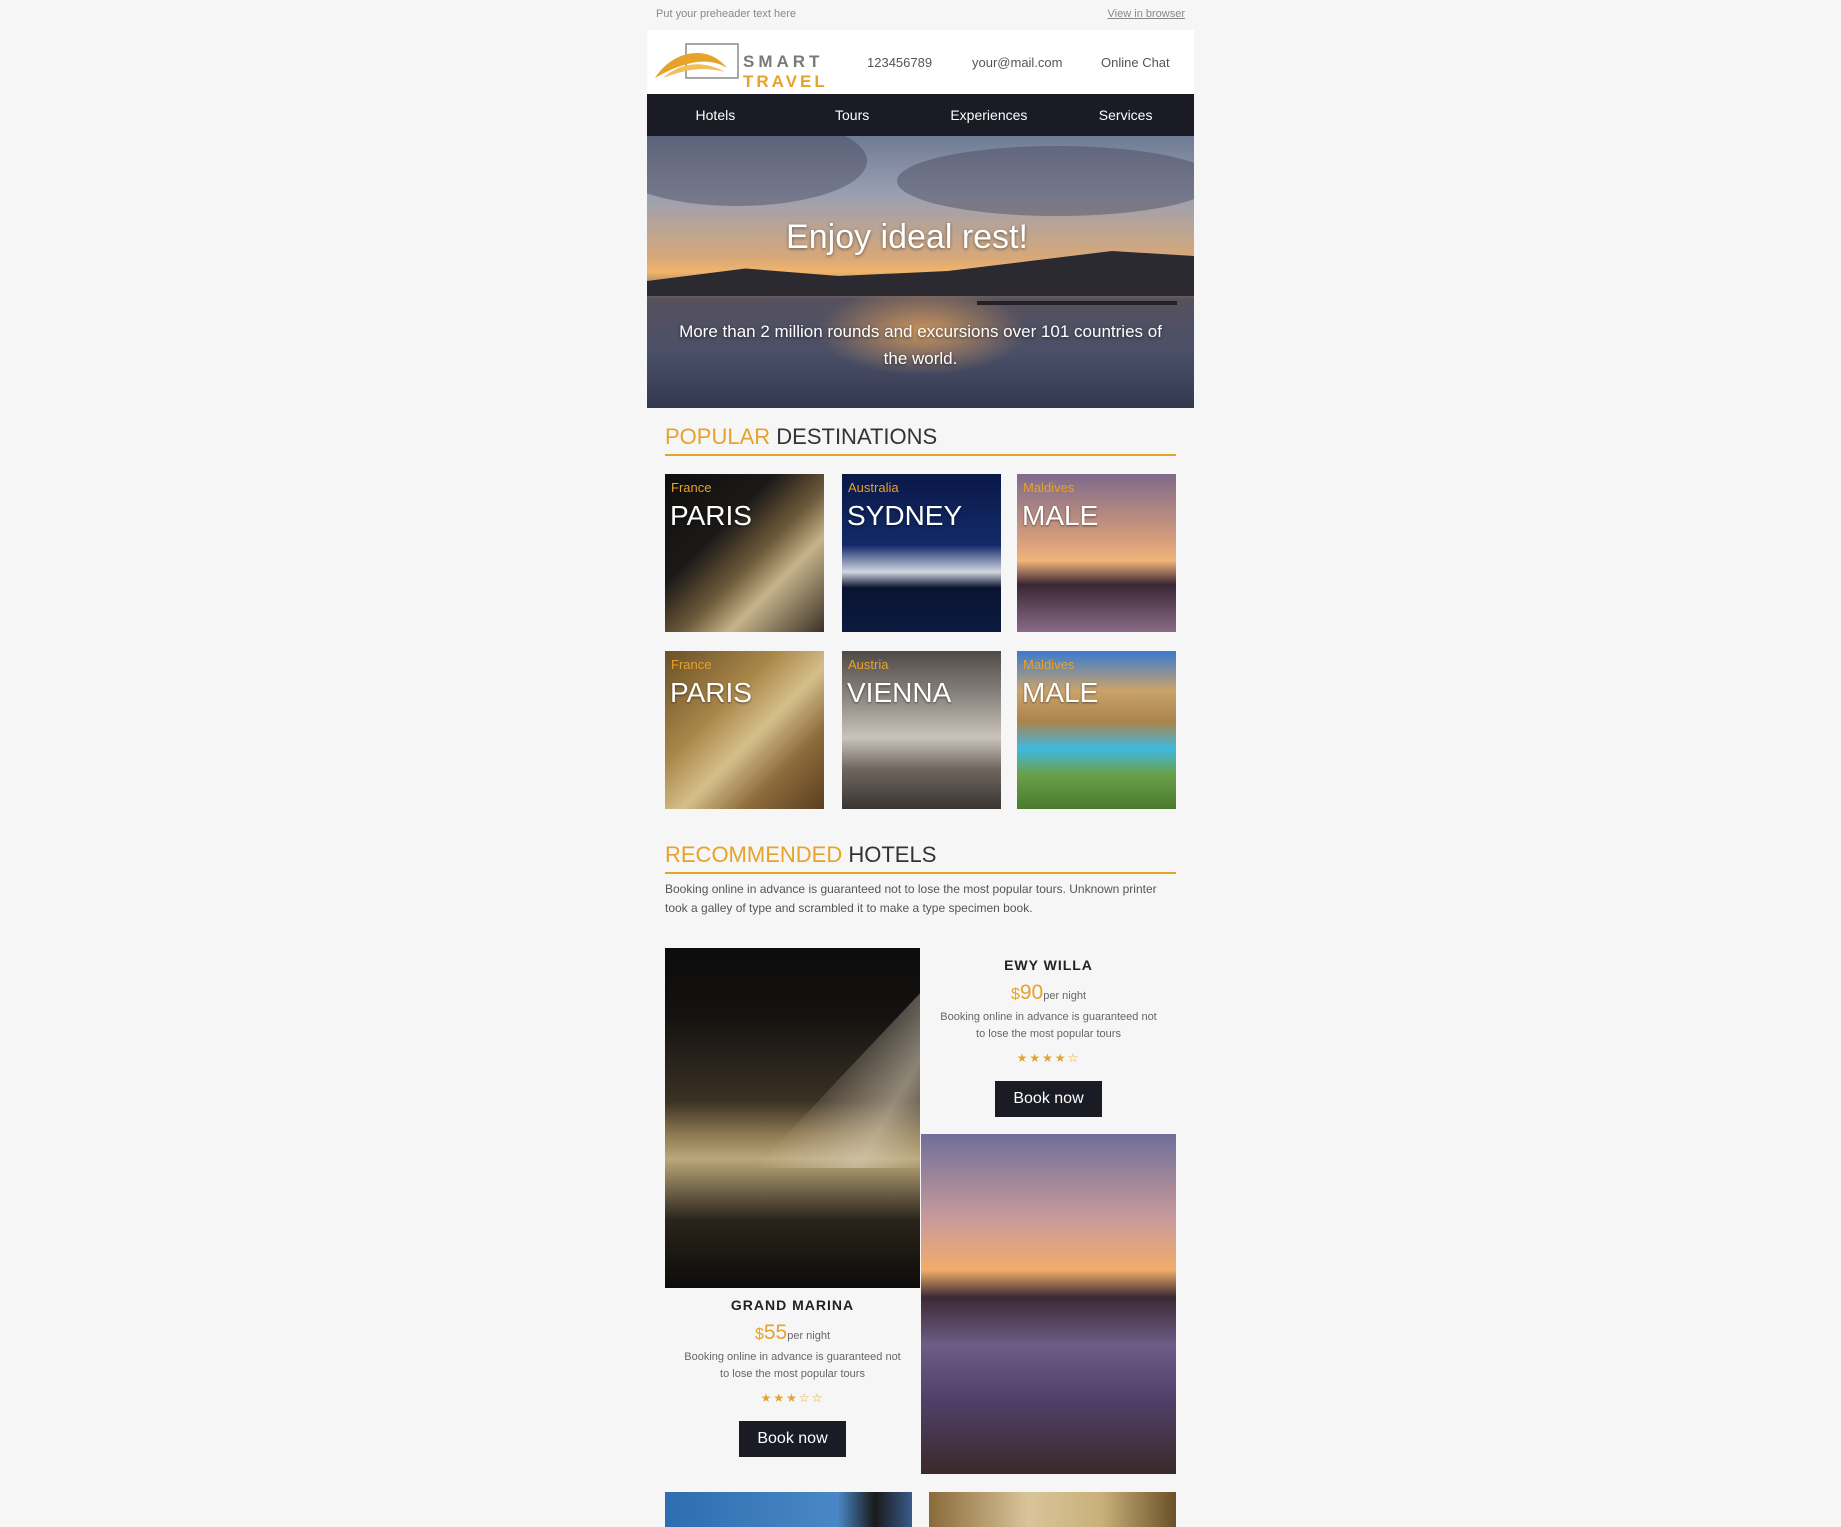 Image resolution: width=1841 pixels, height=1527 pixels. I want to click on nav-hotels: Hotels, so click(715, 115).